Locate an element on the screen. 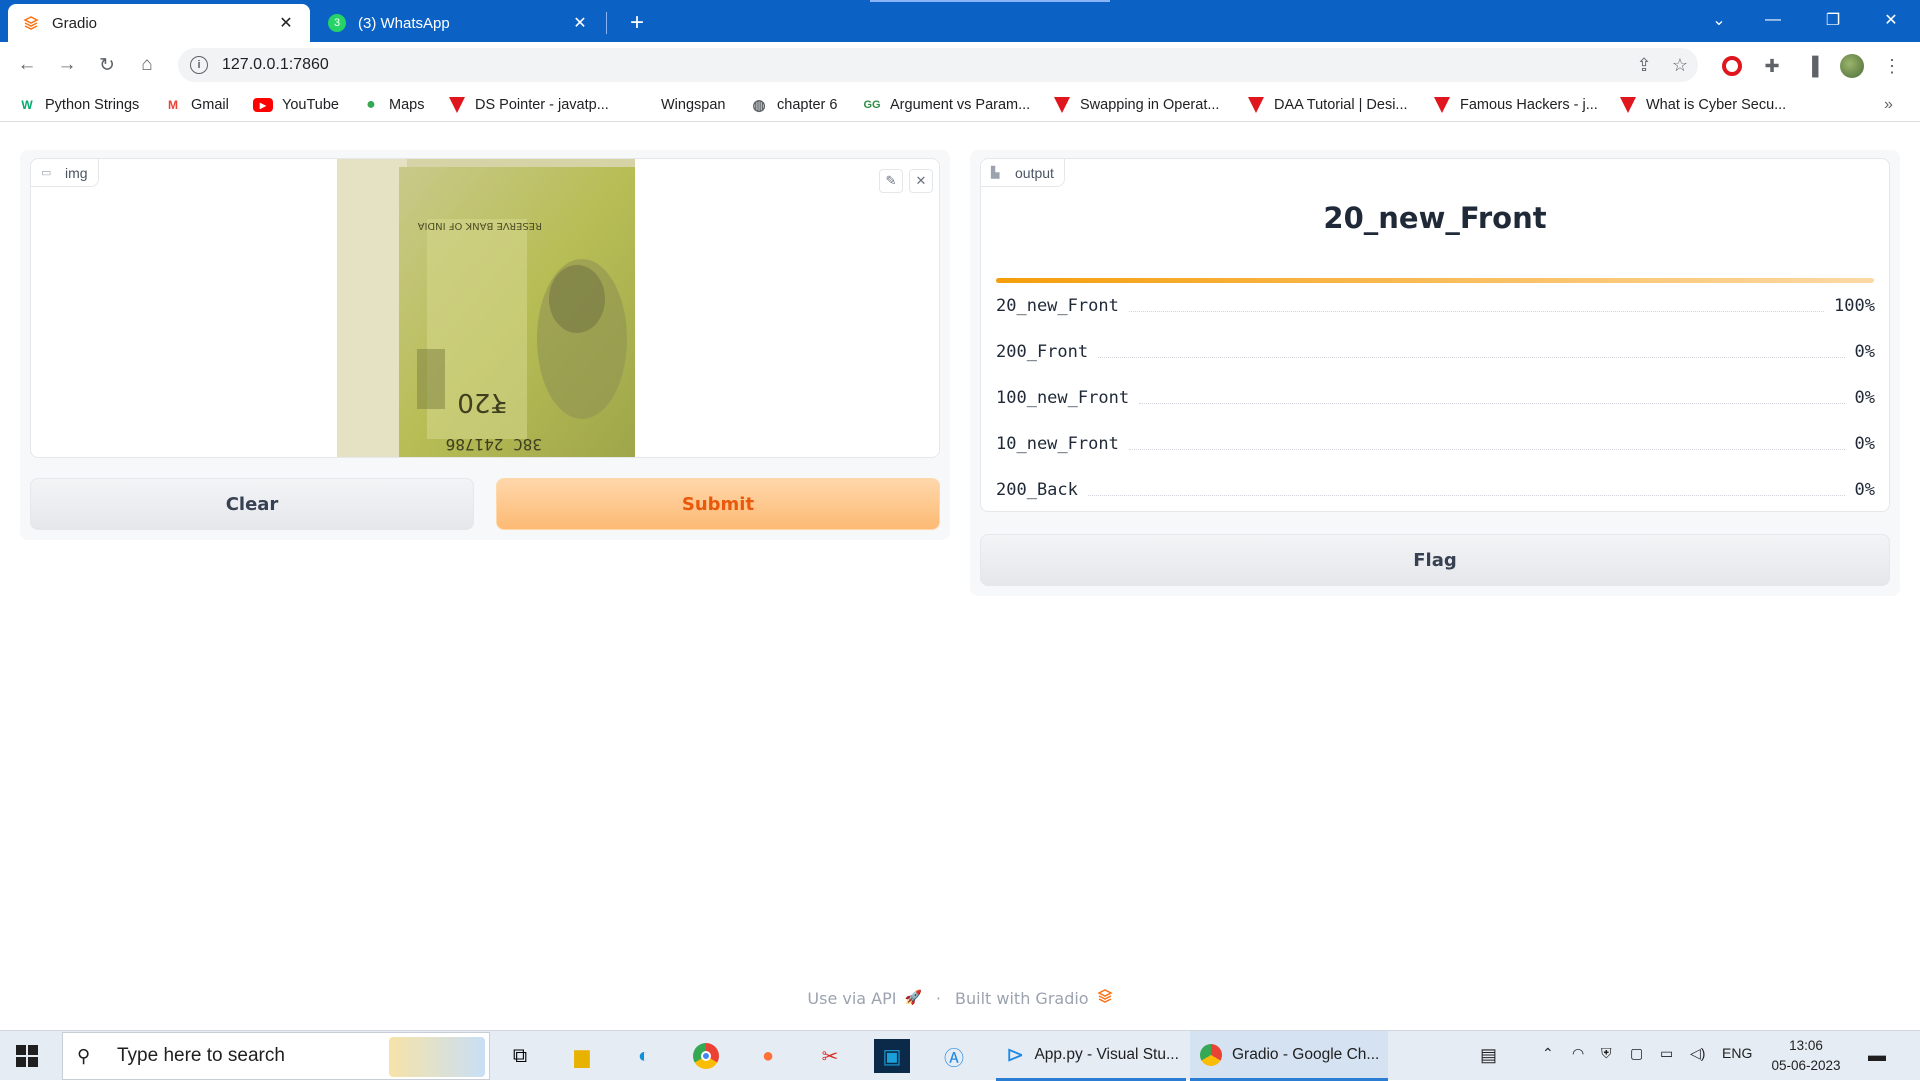  file-explorer-icon: ▆ is located at coordinates (582, 1056).